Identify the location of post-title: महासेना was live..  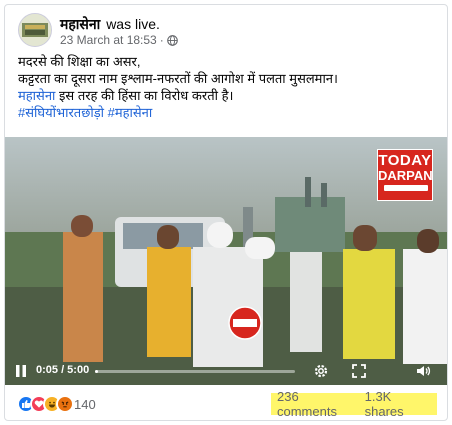
(110, 24).